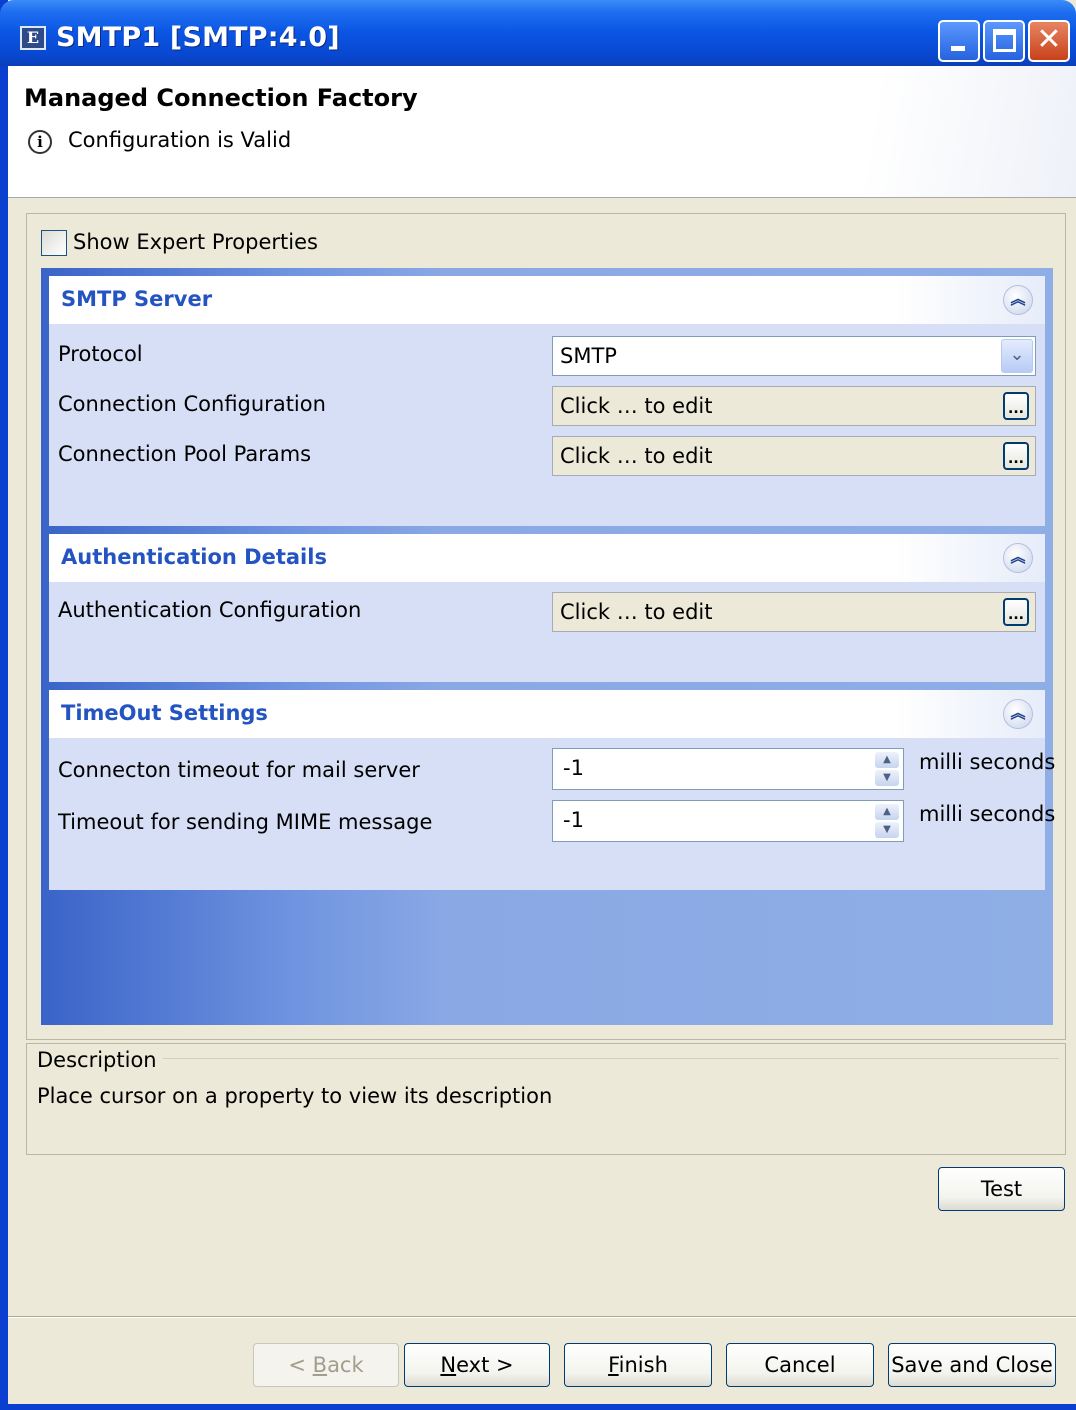 The width and height of the screenshot is (1076, 1410). What do you see at coordinates (636, 456) in the screenshot?
I see `connection-pool-params-value: Click … to edit` at bounding box center [636, 456].